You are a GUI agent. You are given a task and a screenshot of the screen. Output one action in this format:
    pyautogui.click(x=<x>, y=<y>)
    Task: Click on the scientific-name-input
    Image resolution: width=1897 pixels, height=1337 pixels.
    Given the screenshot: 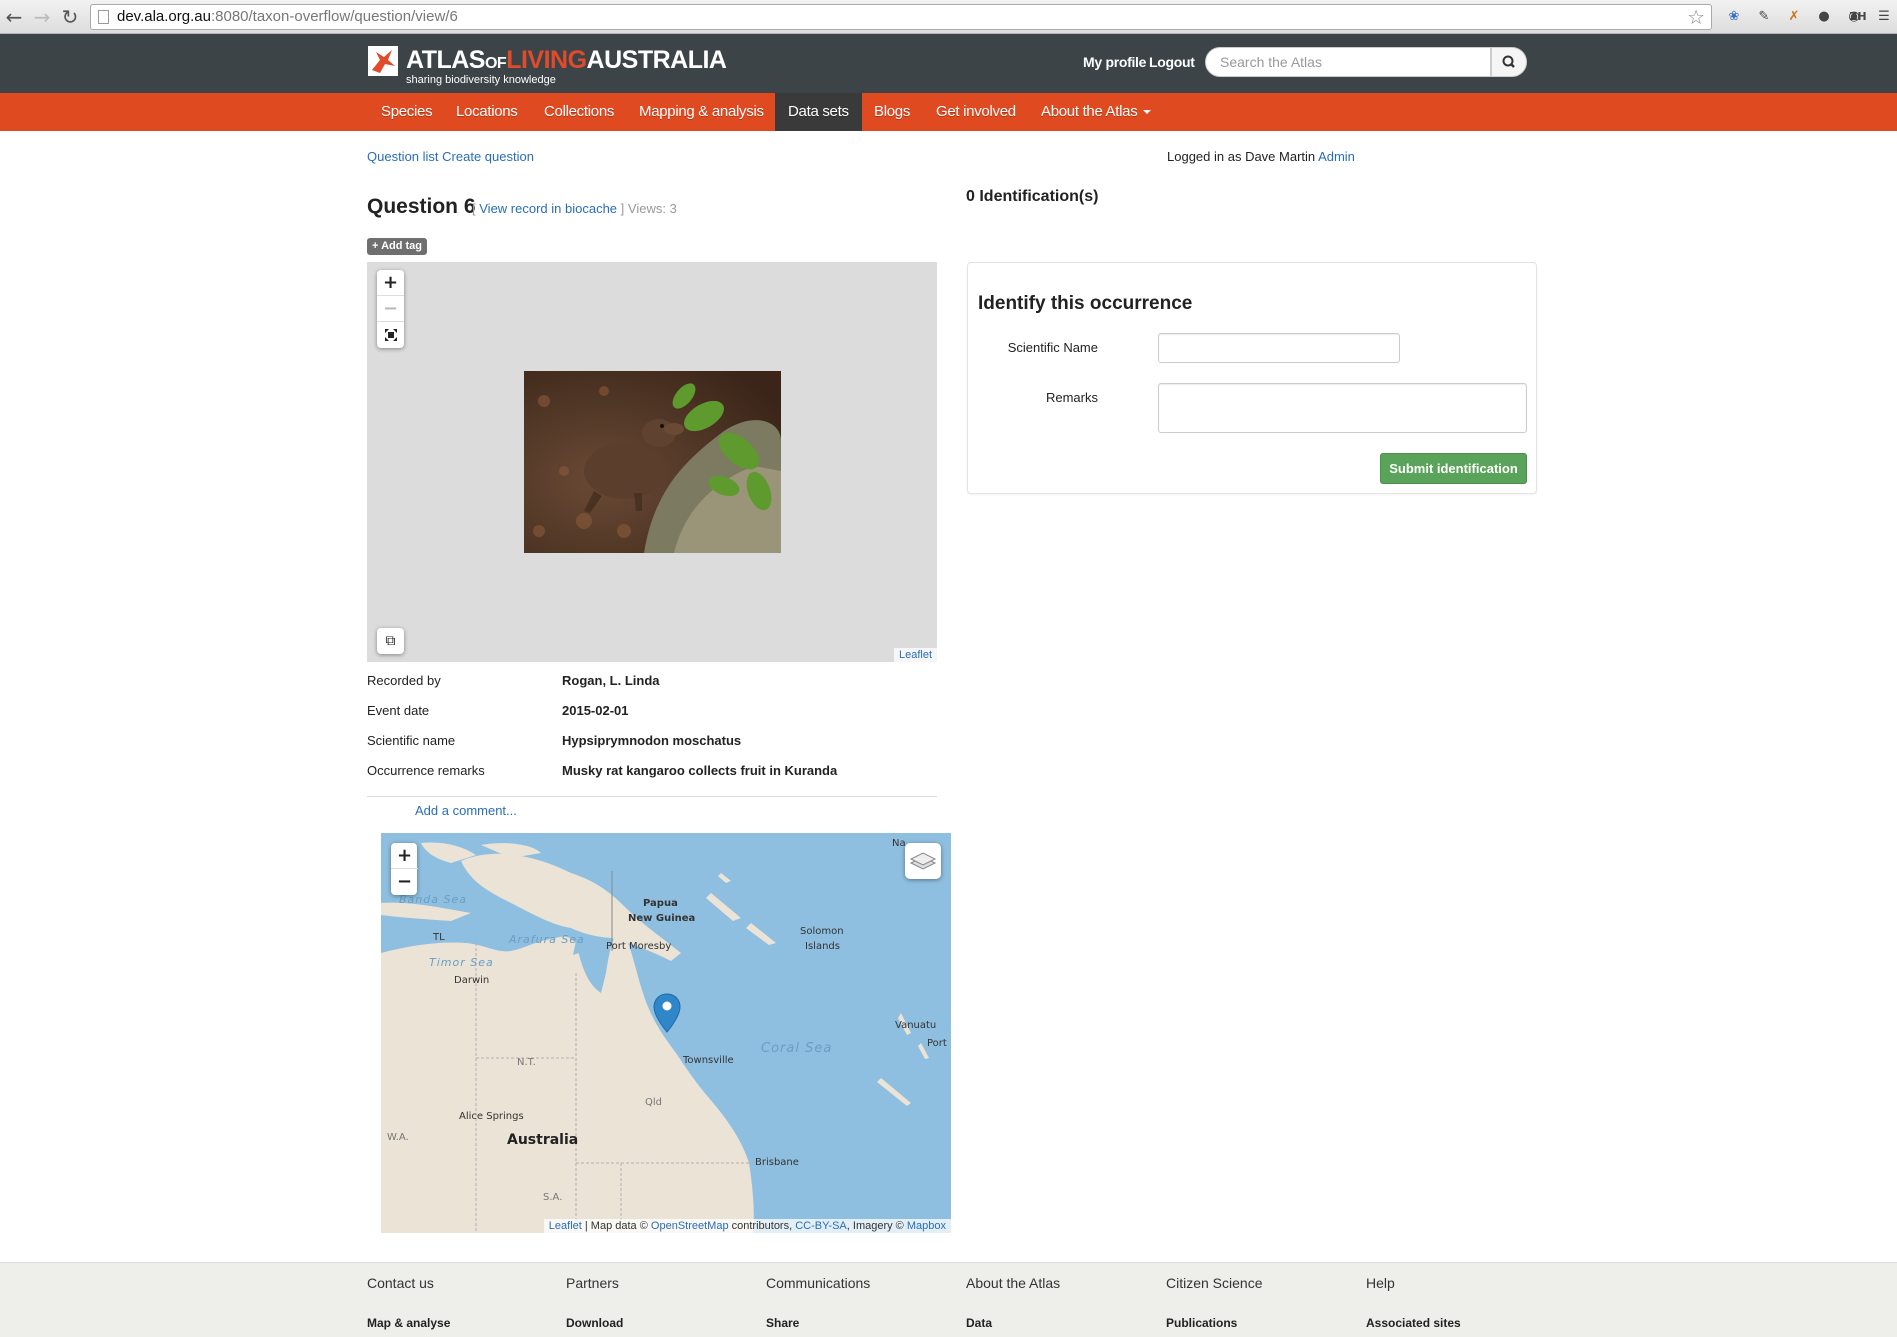 What is the action you would take?
    pyautogui.click(x=1279, y=348)
    